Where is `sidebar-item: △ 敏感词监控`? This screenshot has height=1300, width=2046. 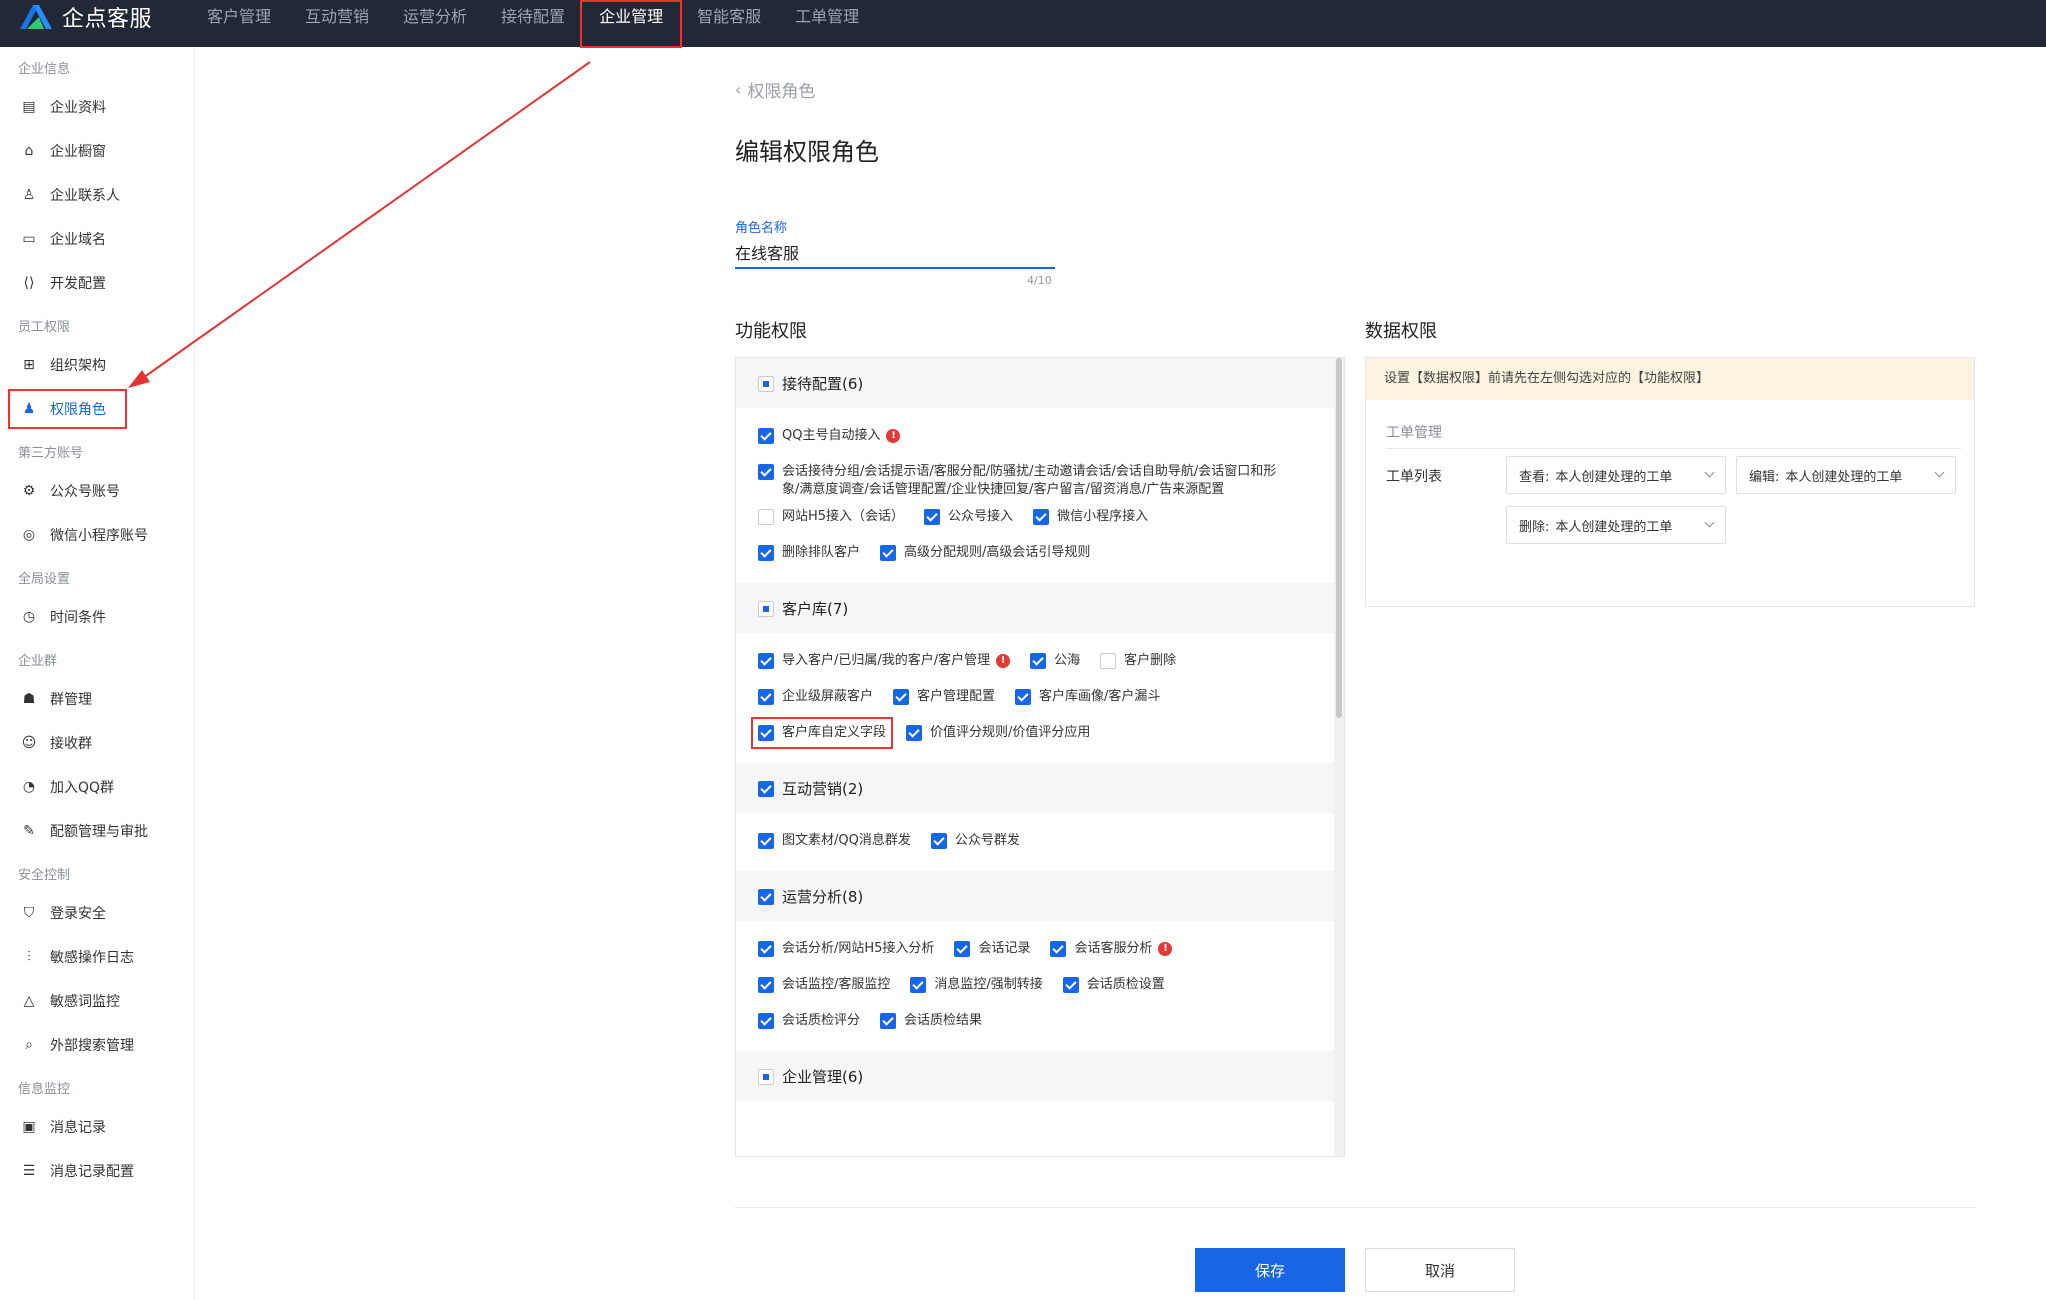 sidebar-item: △ 敏感词监控 is located at coordinates (97, 1001).